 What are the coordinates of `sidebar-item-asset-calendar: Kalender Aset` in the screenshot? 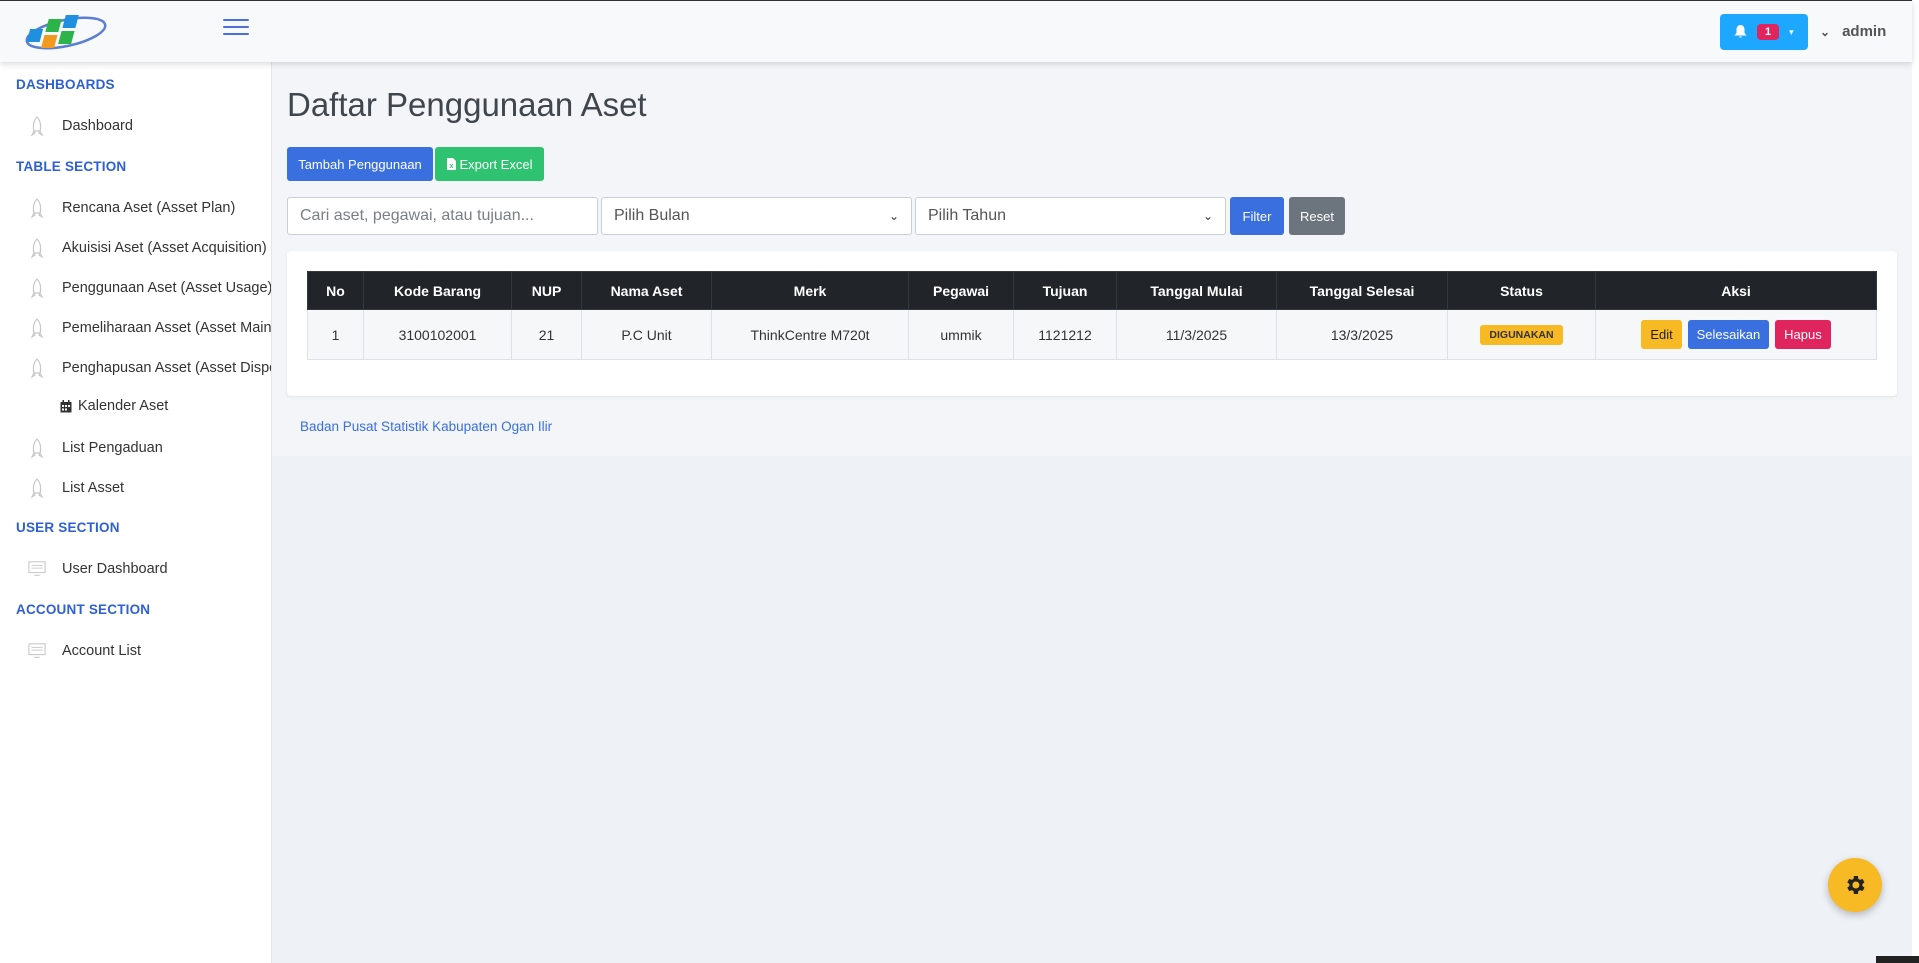 It's located at (114, 406).